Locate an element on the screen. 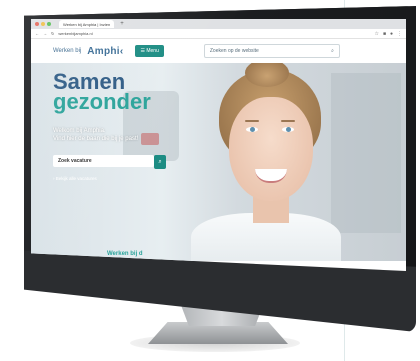 Image resolution: width=420 pixels, height=361 pixels. vacancy-search-placeholder: Zoek vacature is located at coordinates (75, 161).